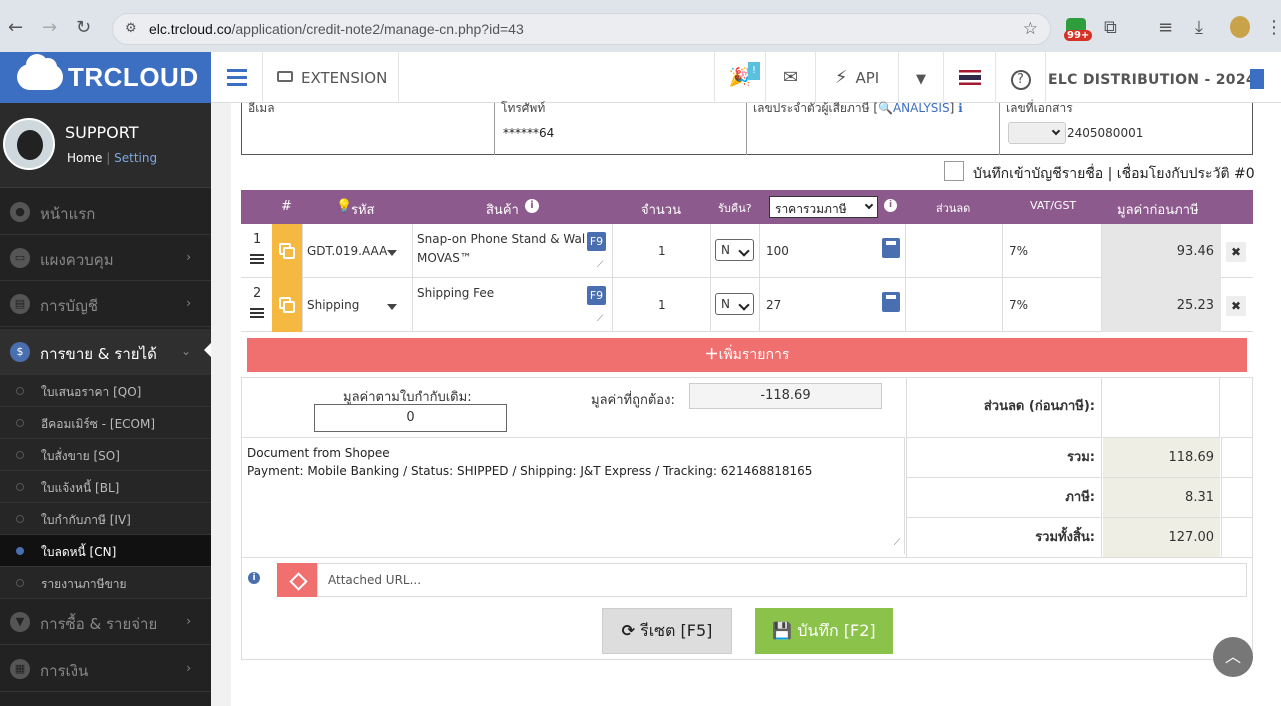 This screenshot has width=1281, height=706. I want to click on profile-avatar-icon, so click(1240, 27).